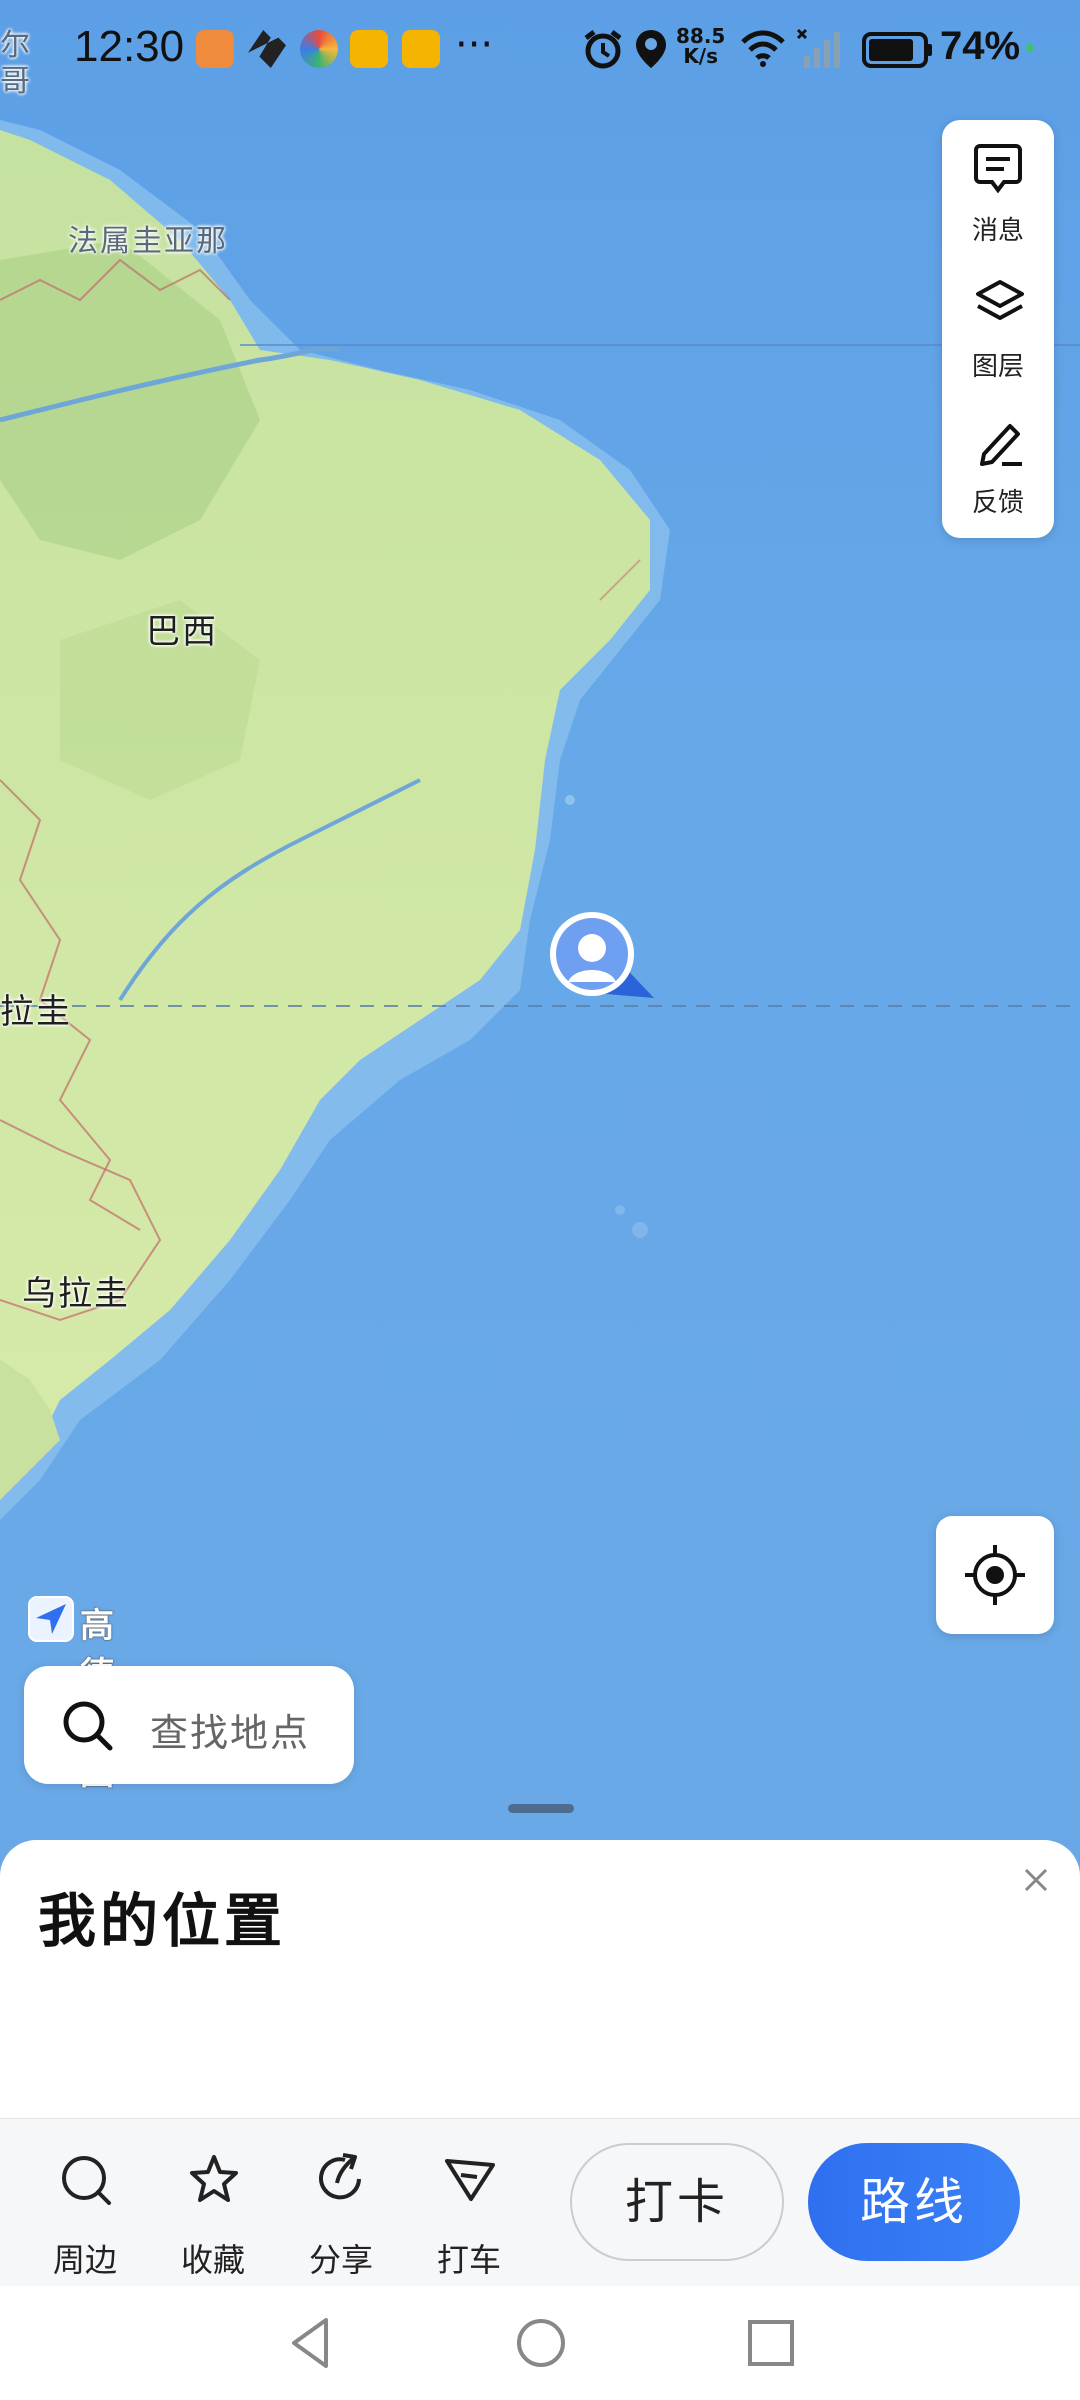 The height and width of the screenshot is (2400, 1080). Describe the element at coordinates (162, 1921) in the screenshot. I see `sheet-title: 我的位置` at that location.